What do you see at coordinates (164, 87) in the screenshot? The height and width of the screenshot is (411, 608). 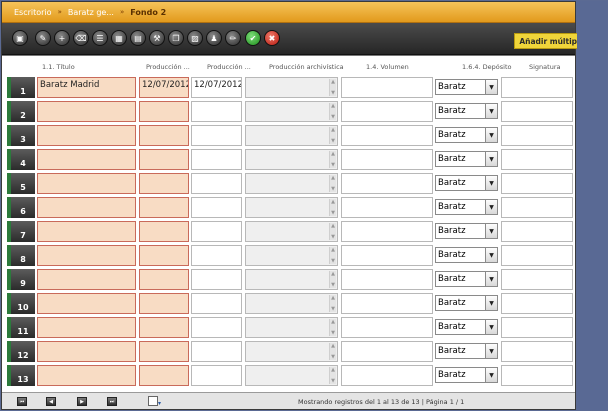 I see `produccion-date-1-field: 12/07/2012` at bounding box center [164, 87].